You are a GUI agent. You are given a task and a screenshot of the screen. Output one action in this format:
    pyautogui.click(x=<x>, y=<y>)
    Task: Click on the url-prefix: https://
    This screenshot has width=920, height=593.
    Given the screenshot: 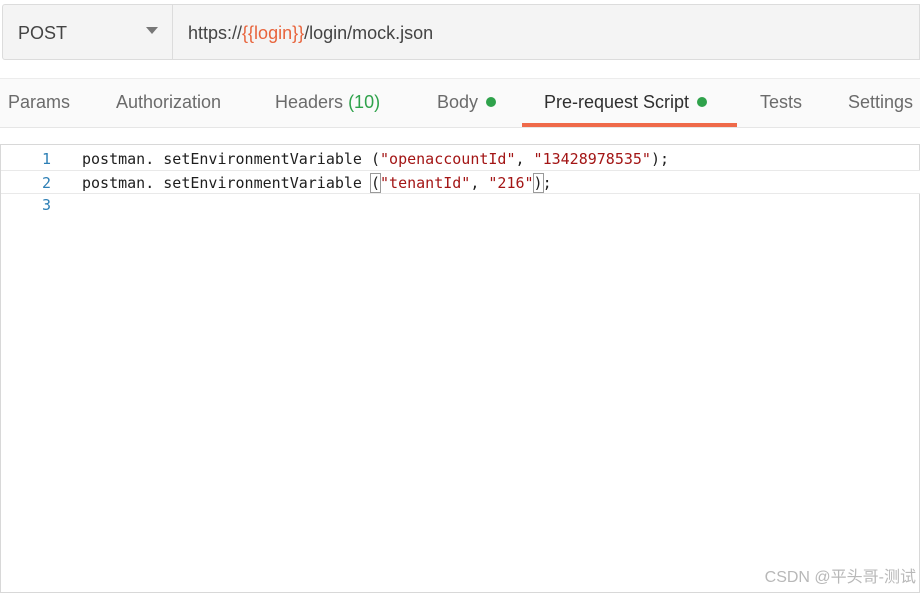 What is the action you would take?
    pyautogui.click(x=215, y=33)
    